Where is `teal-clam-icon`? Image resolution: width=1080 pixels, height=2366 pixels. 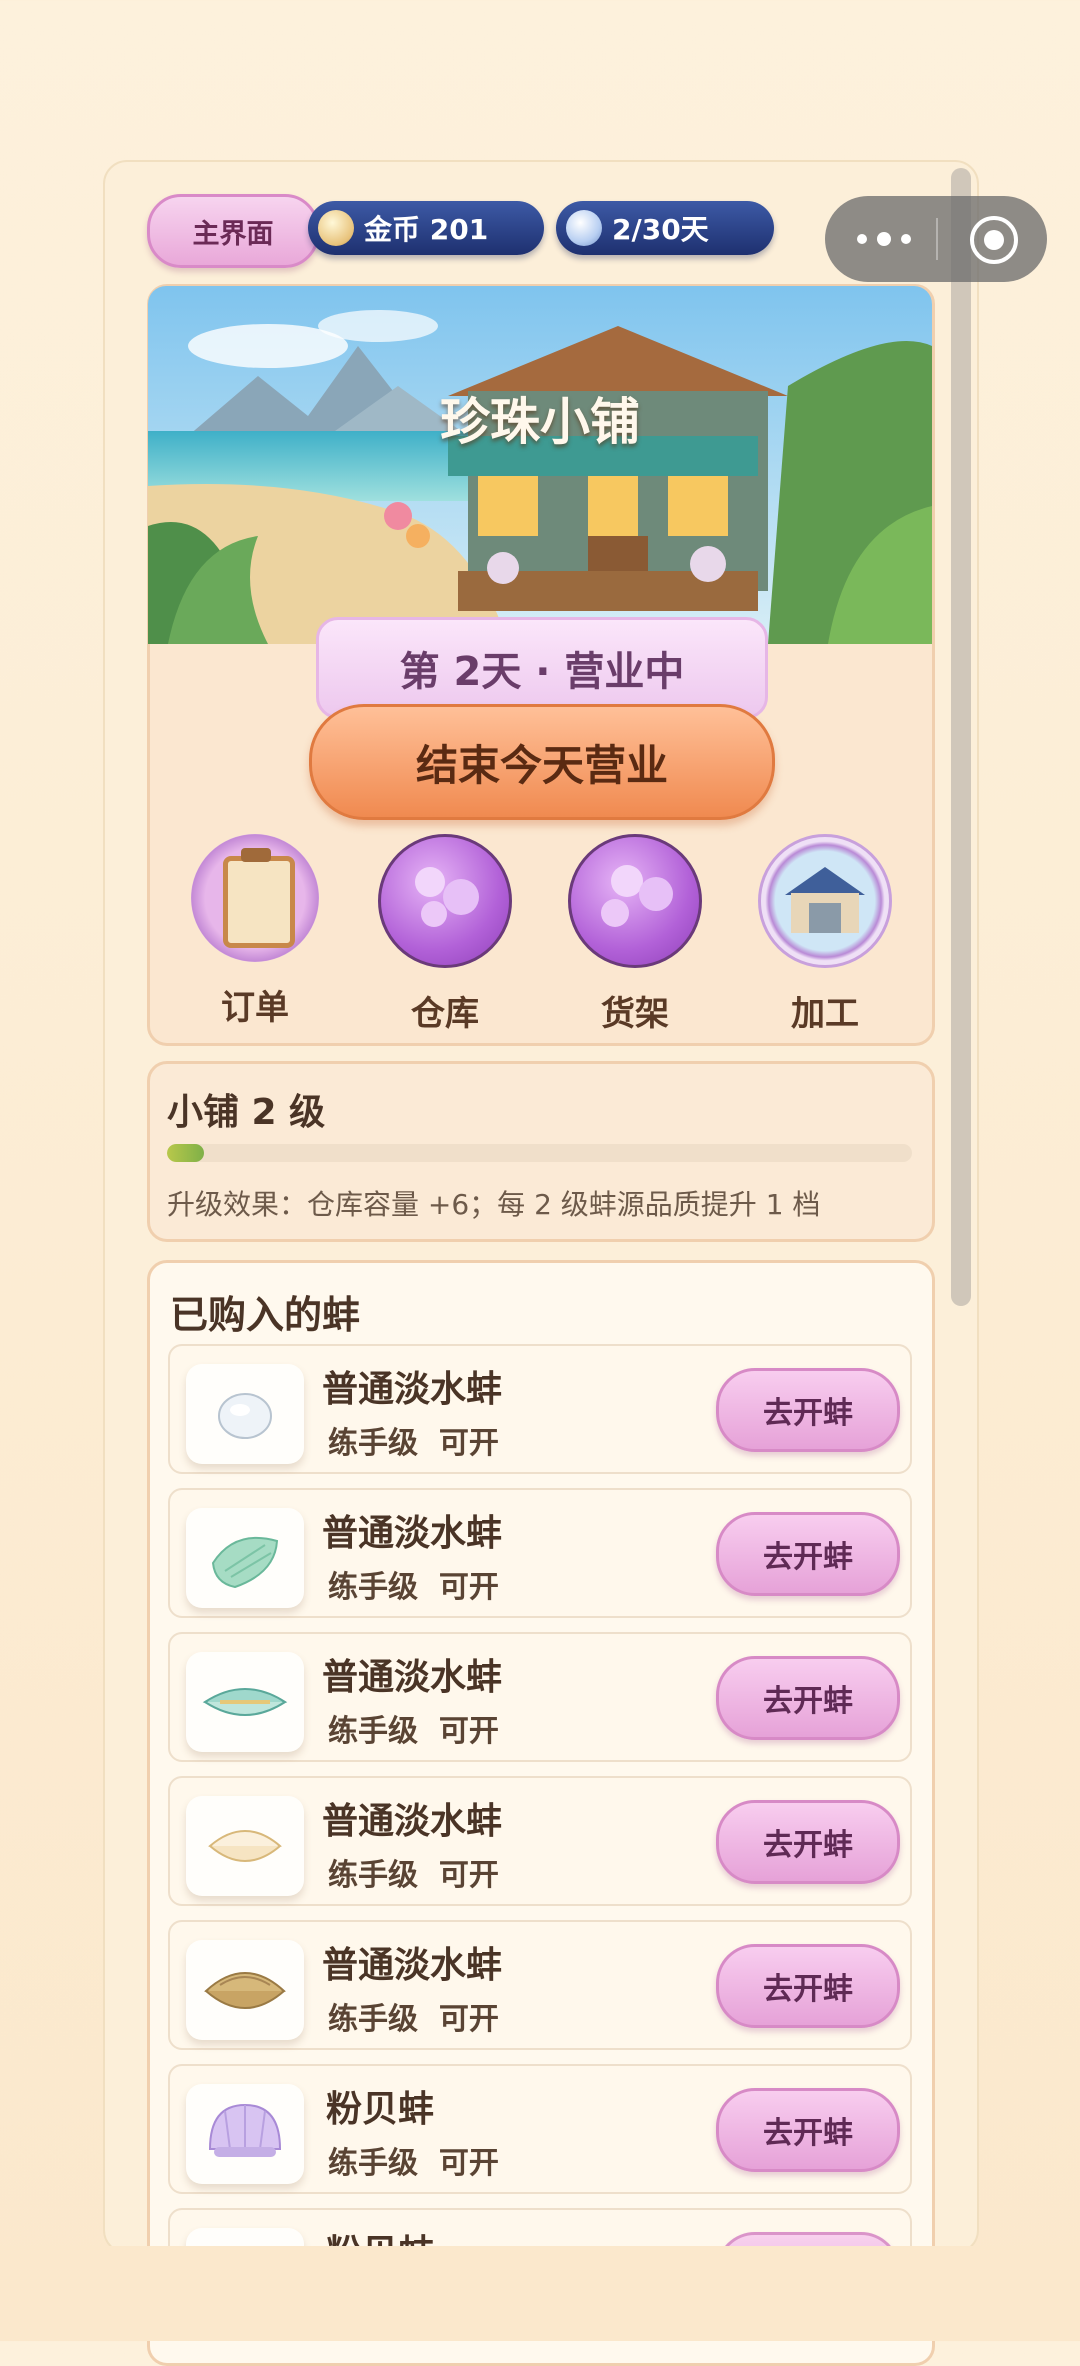 teal-clam-icon is located at coordinates (245, 1702).